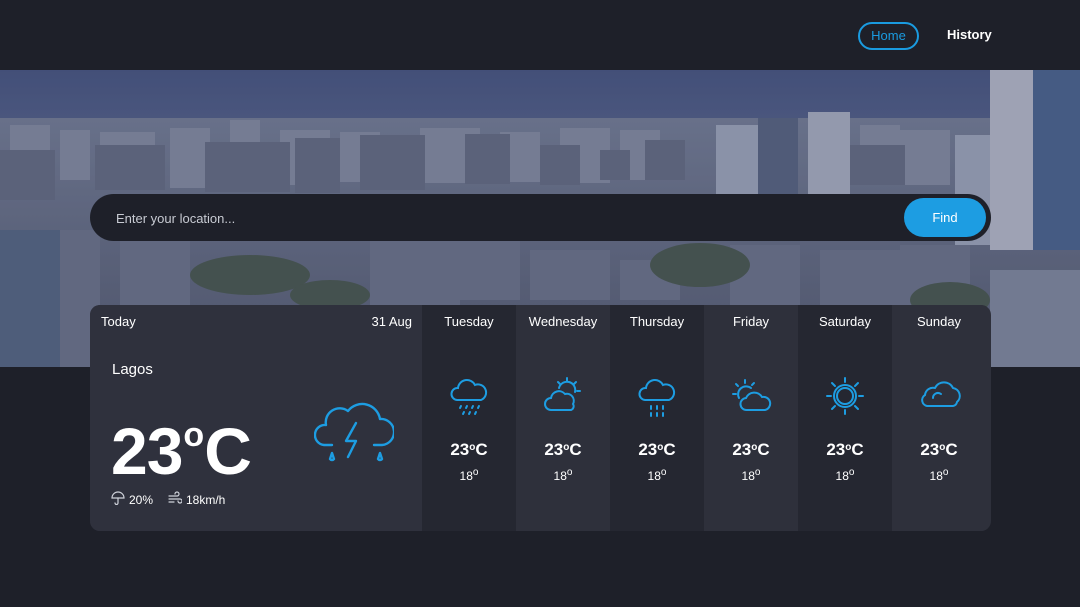 This screenshot has height=607, width=1080. I want to click on forecast-day-name: Tuesday, so click(469, 321).